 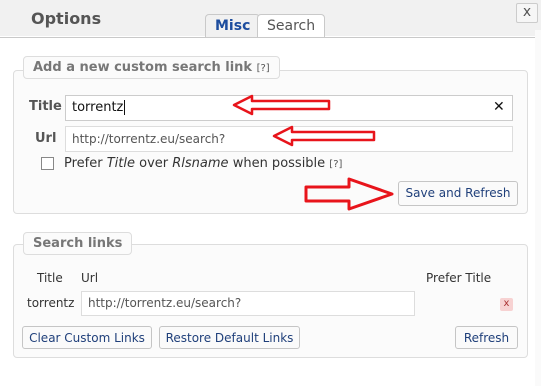 What do you see at coordinates (85, 163) in the screenshot?
I see `prefer-label-part: Prefer` at bounding box center [85, 163].